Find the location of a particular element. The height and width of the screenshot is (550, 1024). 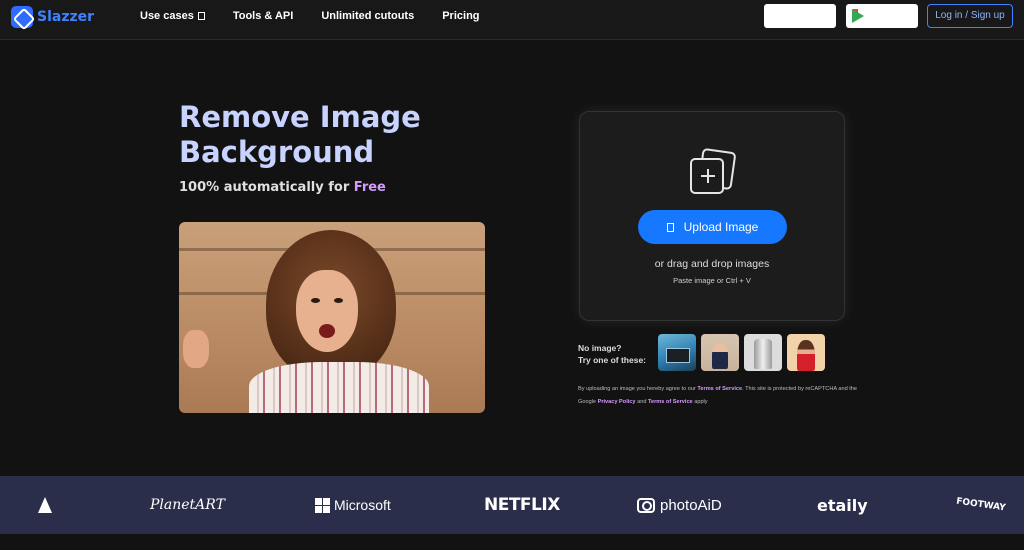

sample-label-line1: No image? is located at coordinates (600, 348).